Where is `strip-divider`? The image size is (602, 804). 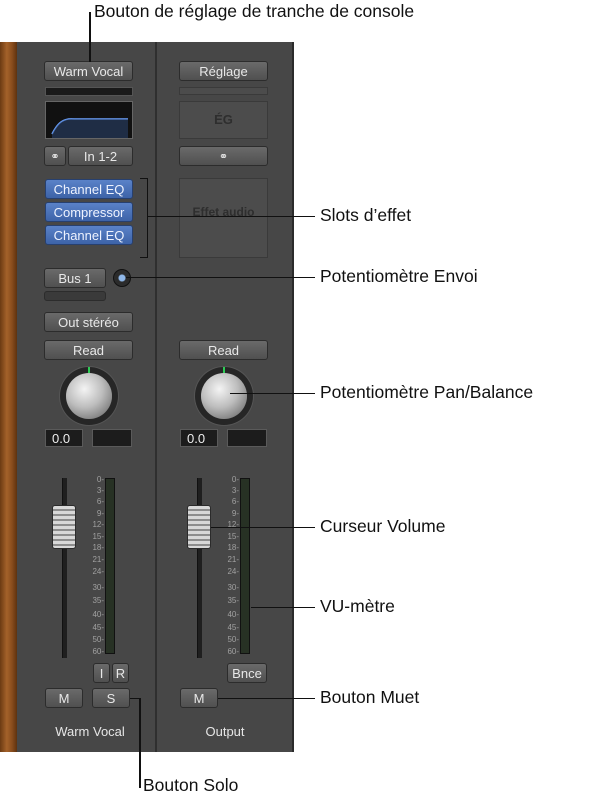 strip-divider is located at coordinates (156, 397).